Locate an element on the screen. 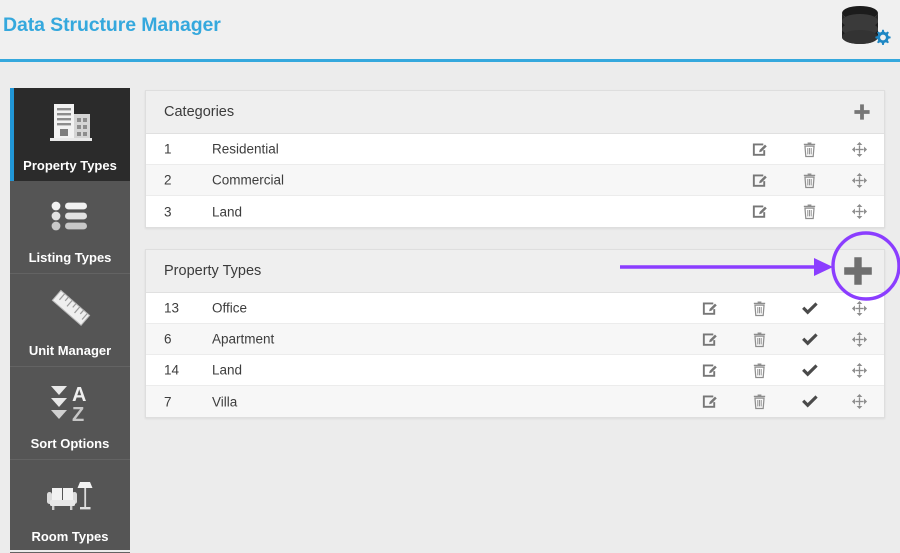 The height and width of the screenshot is (553, 900). sidebar-item-sort-options: A Z Sort Options is located at coordinates (70, 413).